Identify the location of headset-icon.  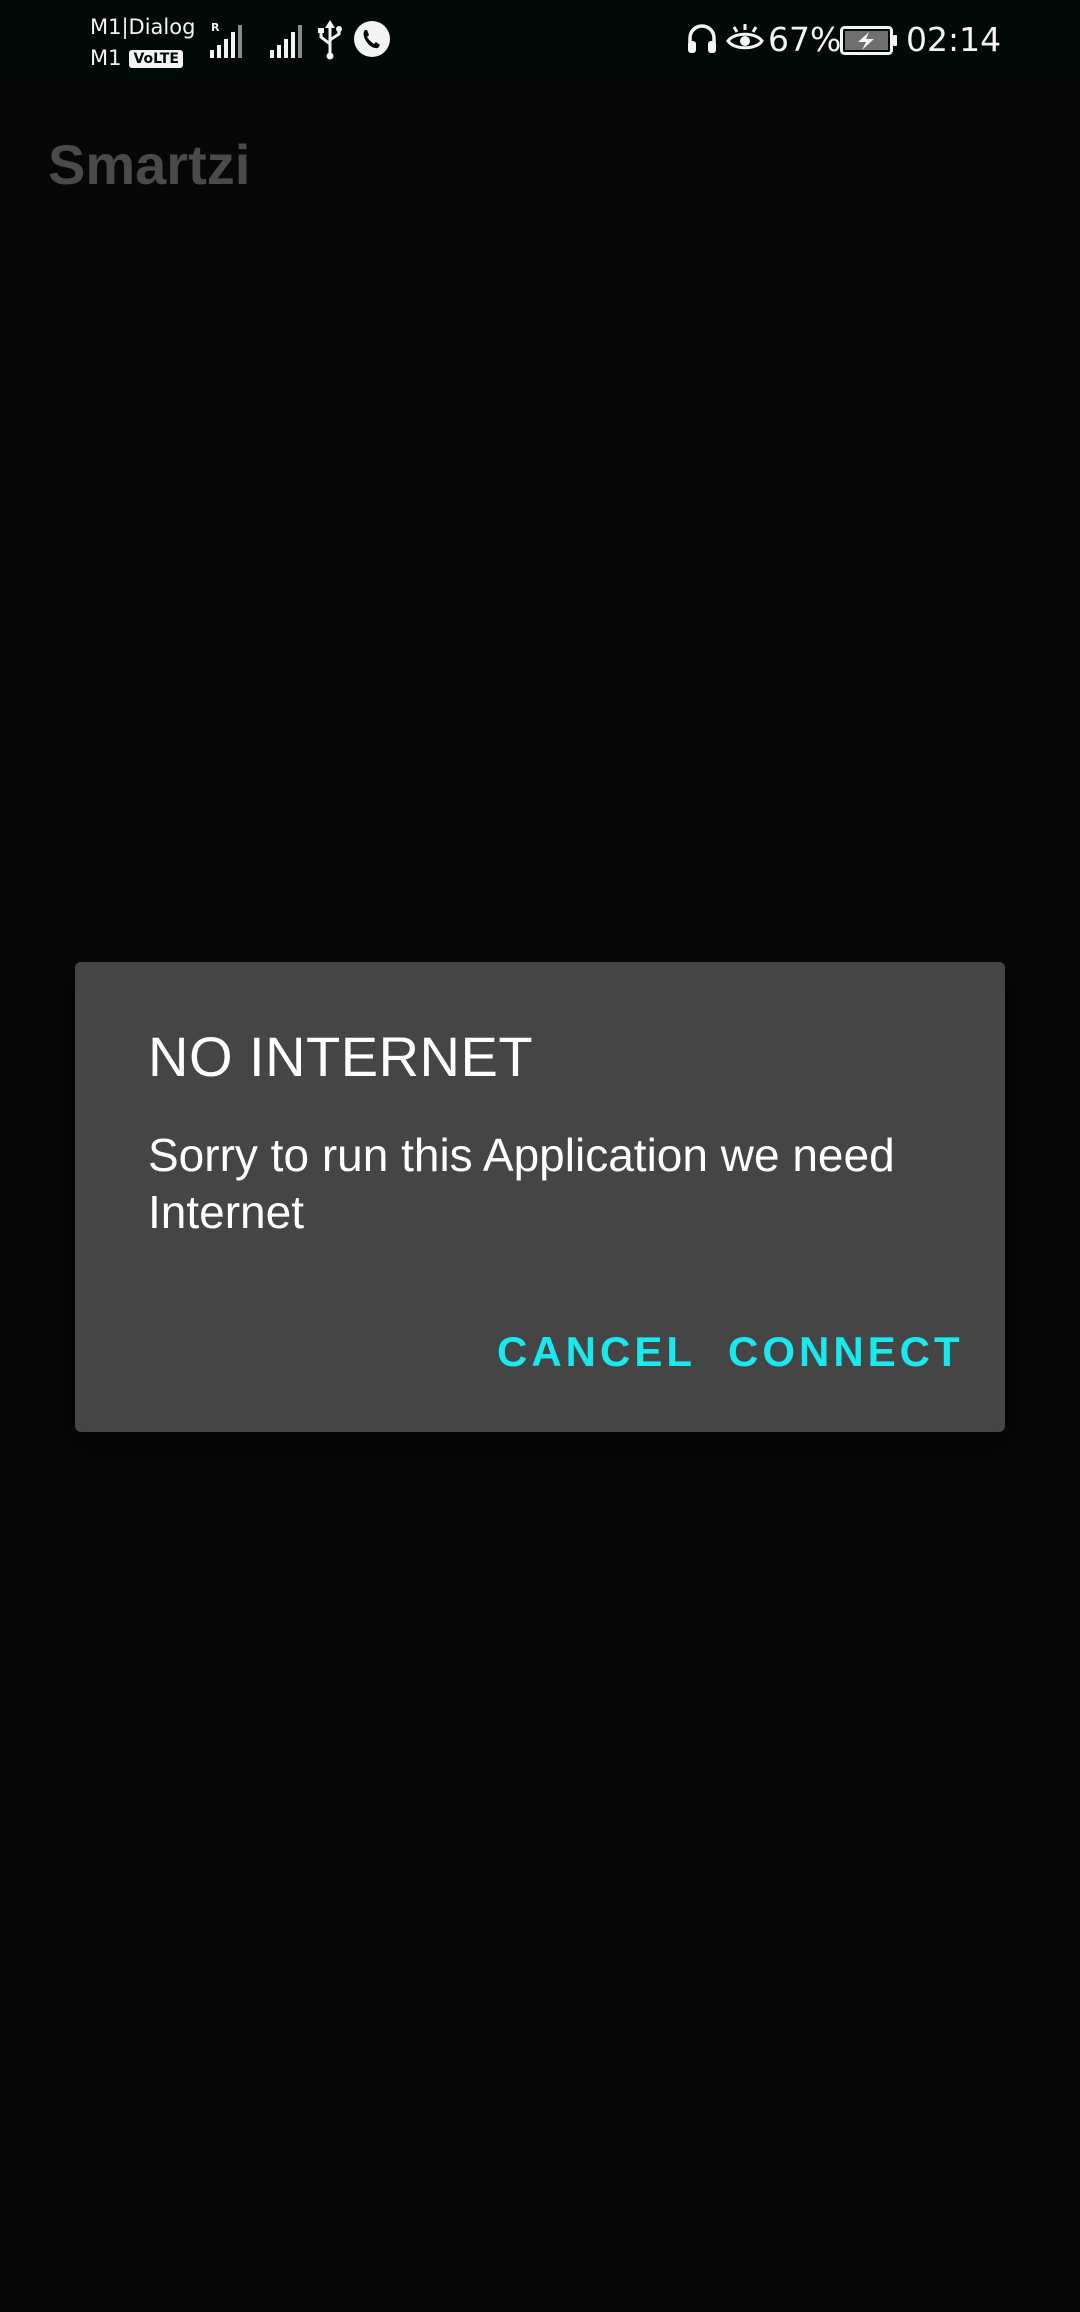
(702, 41).